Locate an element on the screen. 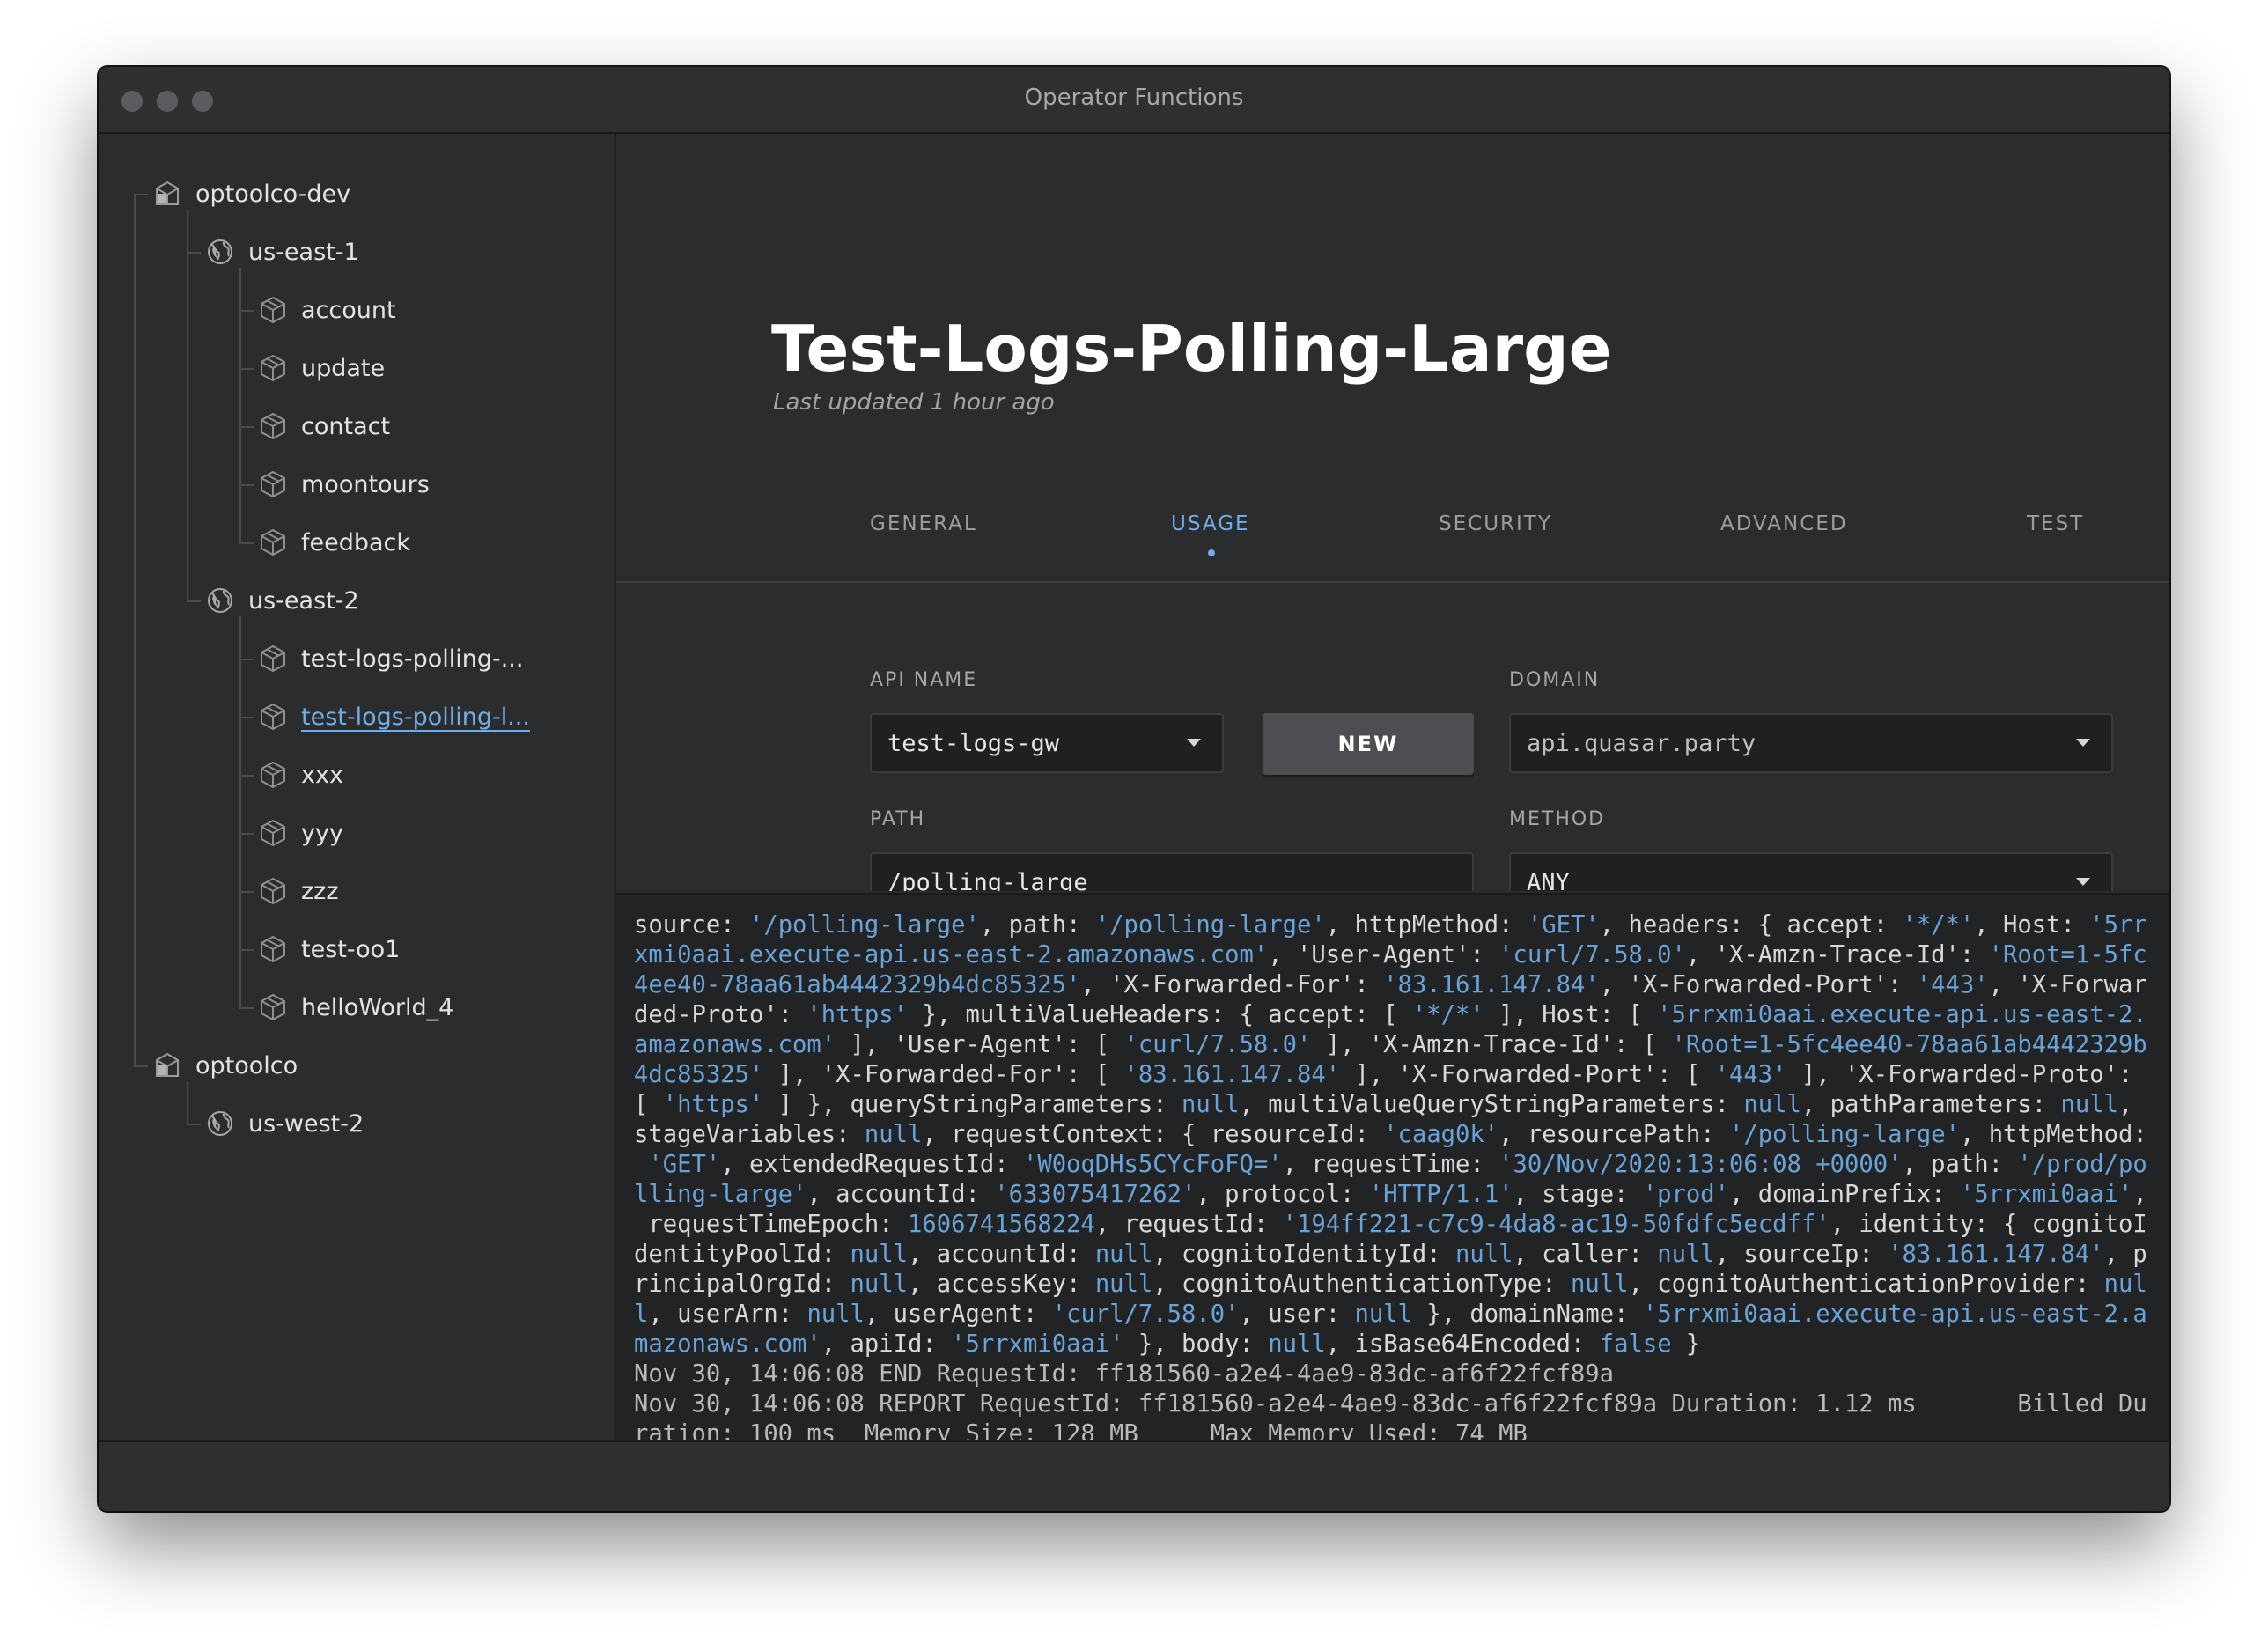 The height and width of the screenshot is (1643, 2268). tree-item-label: zzz is located at coordinates (320, 891).